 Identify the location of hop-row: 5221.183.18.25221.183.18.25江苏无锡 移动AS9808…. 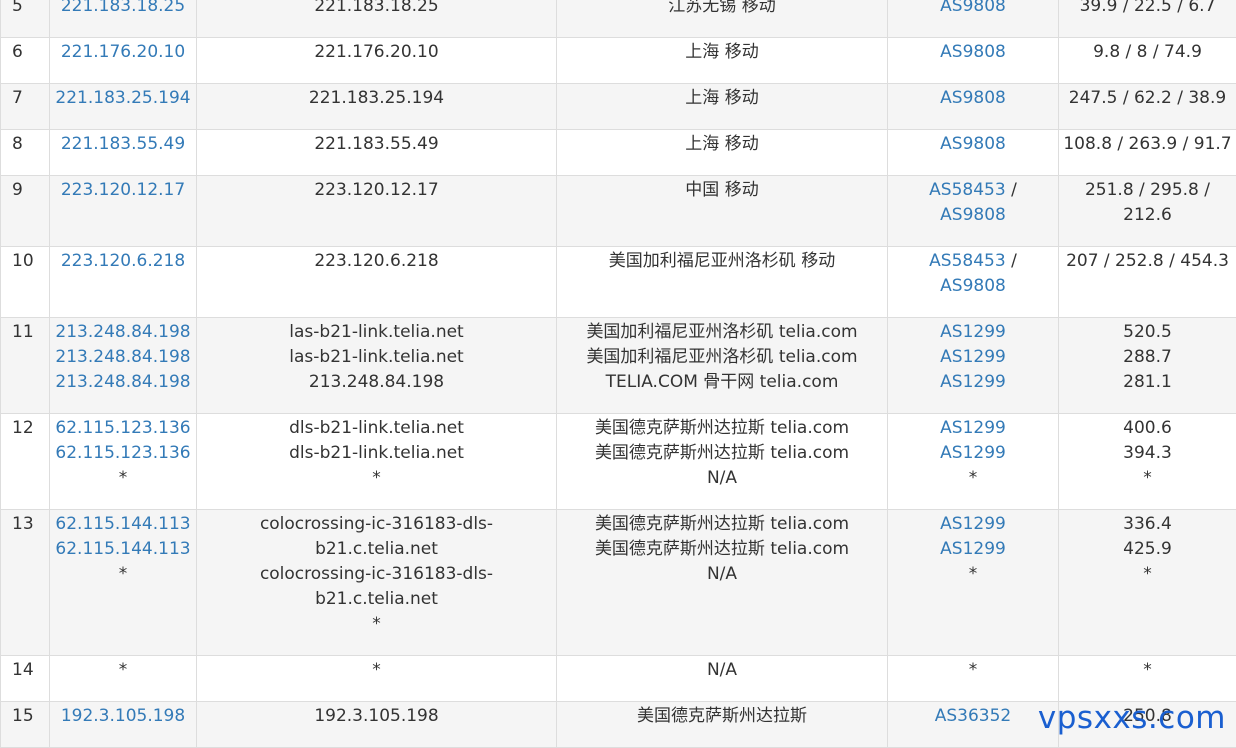
(618, 19).